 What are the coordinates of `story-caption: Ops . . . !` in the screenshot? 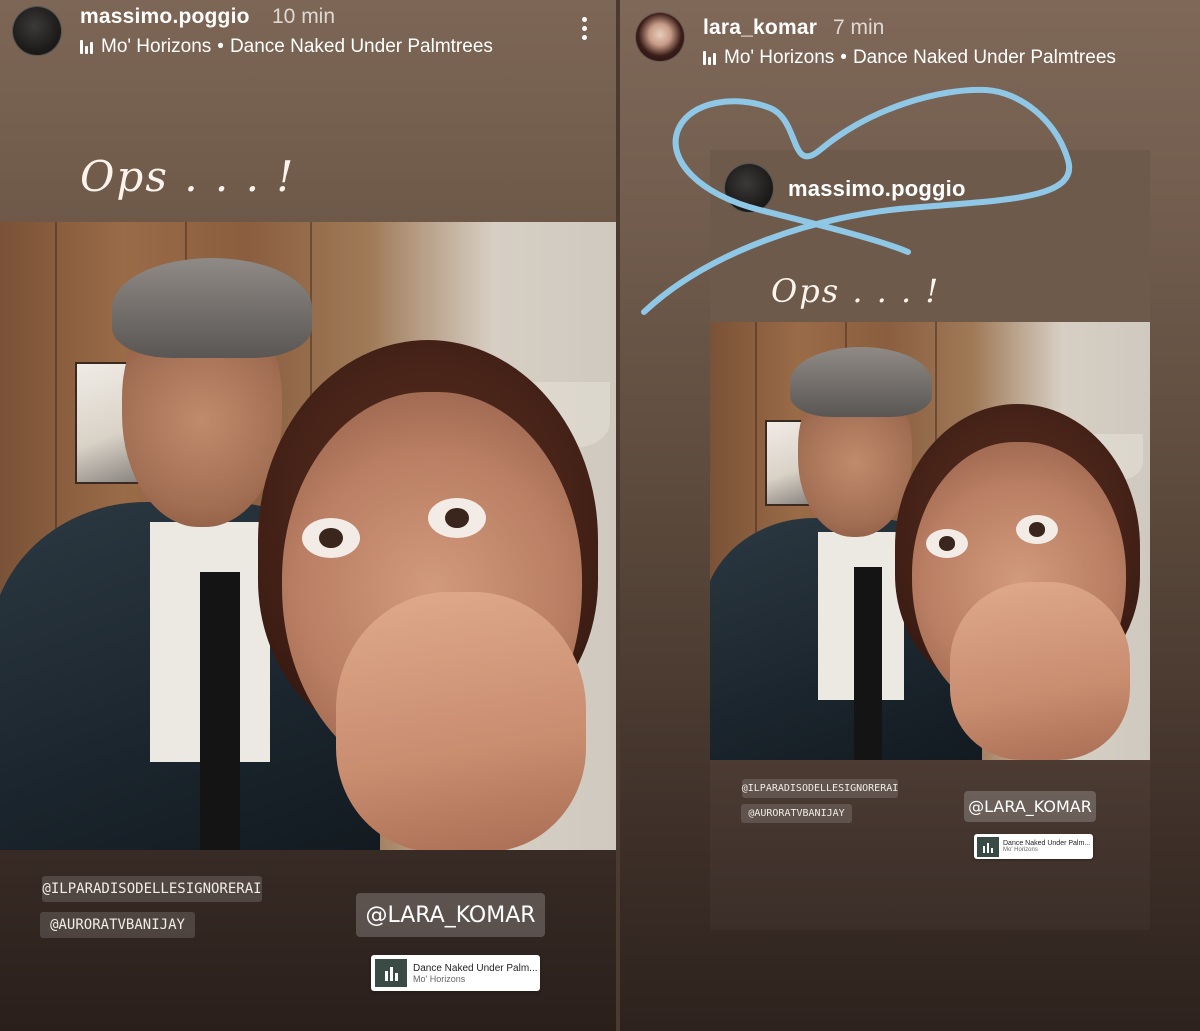 It's located at (188, 176).